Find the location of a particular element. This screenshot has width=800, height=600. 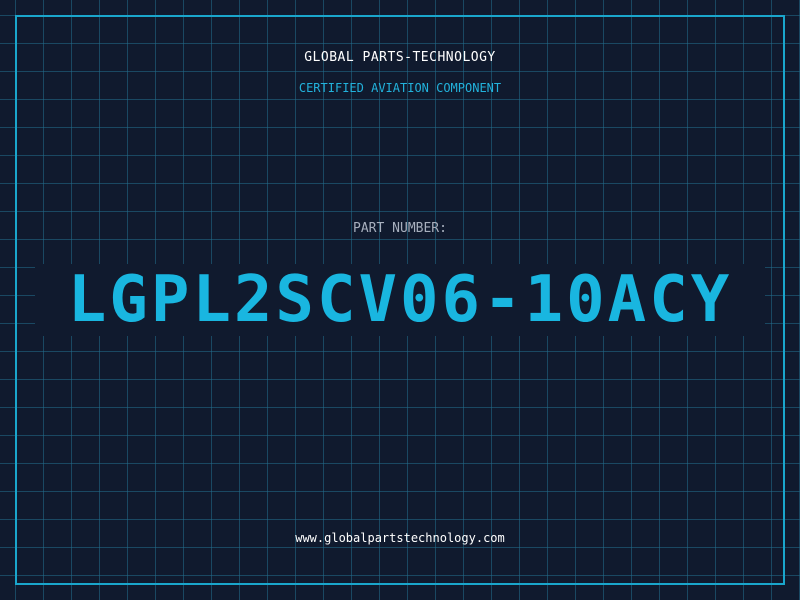

part-number-label: PART NUMBER: is located at coordinates (400, 228).